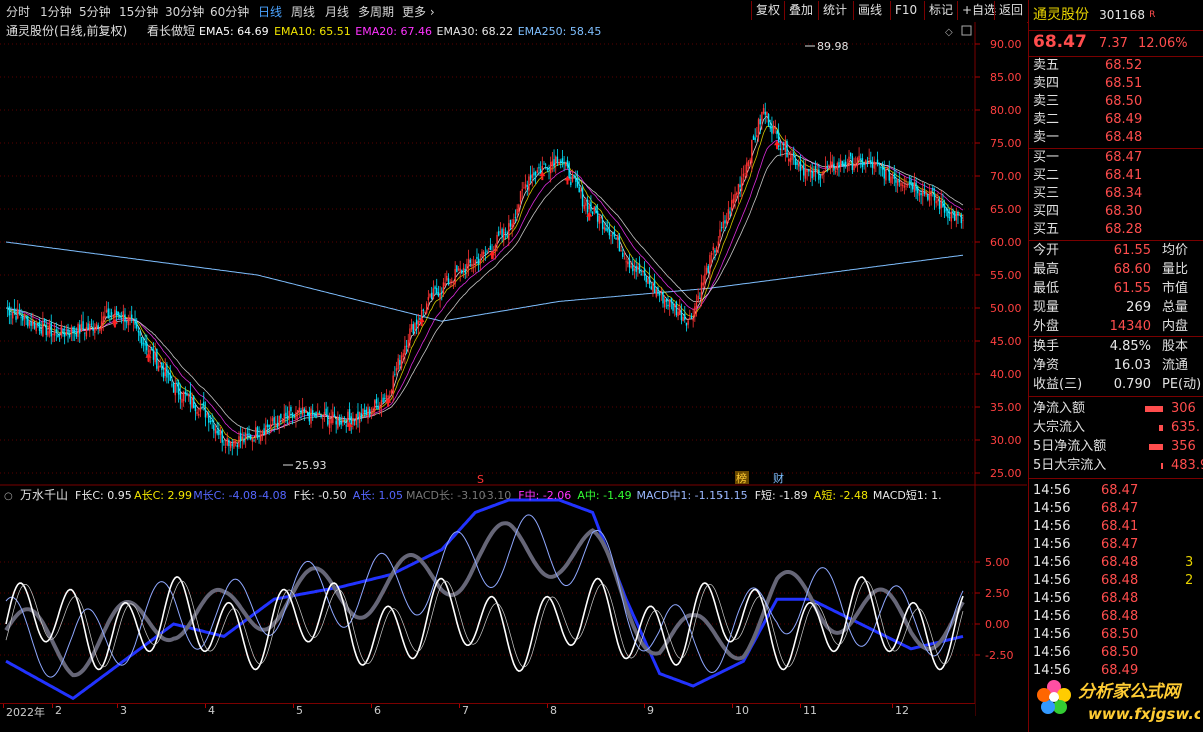 The image size is (1203, 732). Describe the element at coordinates (58, 710) in the screenshot. I see `x-tick-label: 2` at that location.